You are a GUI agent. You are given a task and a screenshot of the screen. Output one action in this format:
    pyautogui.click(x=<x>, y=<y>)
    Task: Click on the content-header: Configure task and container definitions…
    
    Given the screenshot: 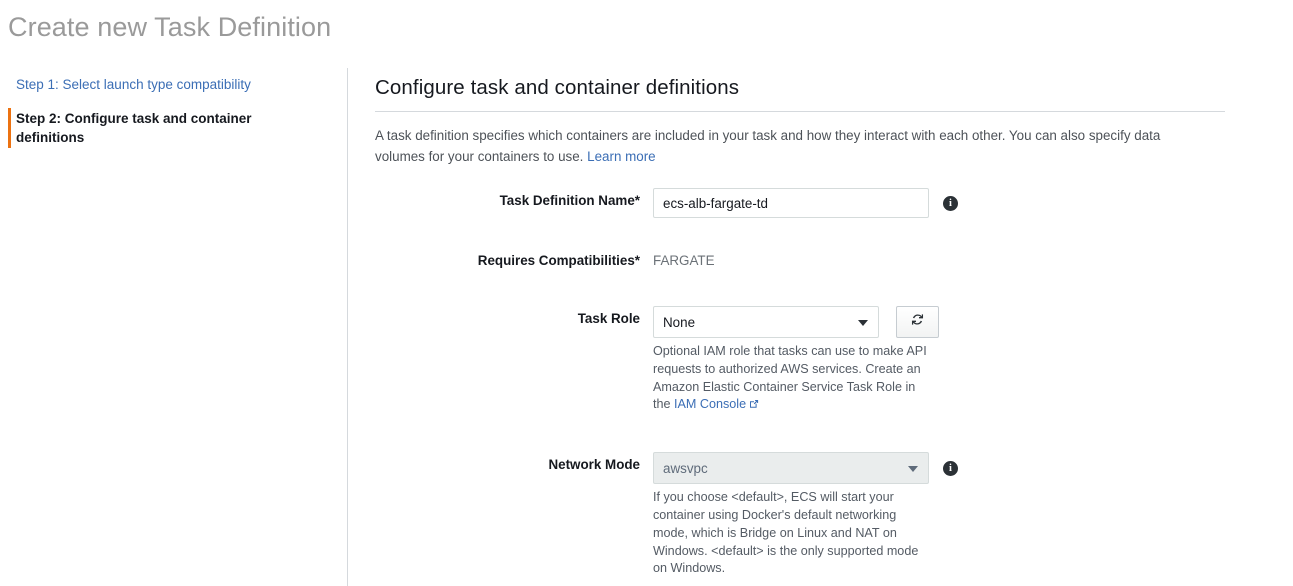 What is the action you would take?
    pyautogui.click(x=805, y=121)
    